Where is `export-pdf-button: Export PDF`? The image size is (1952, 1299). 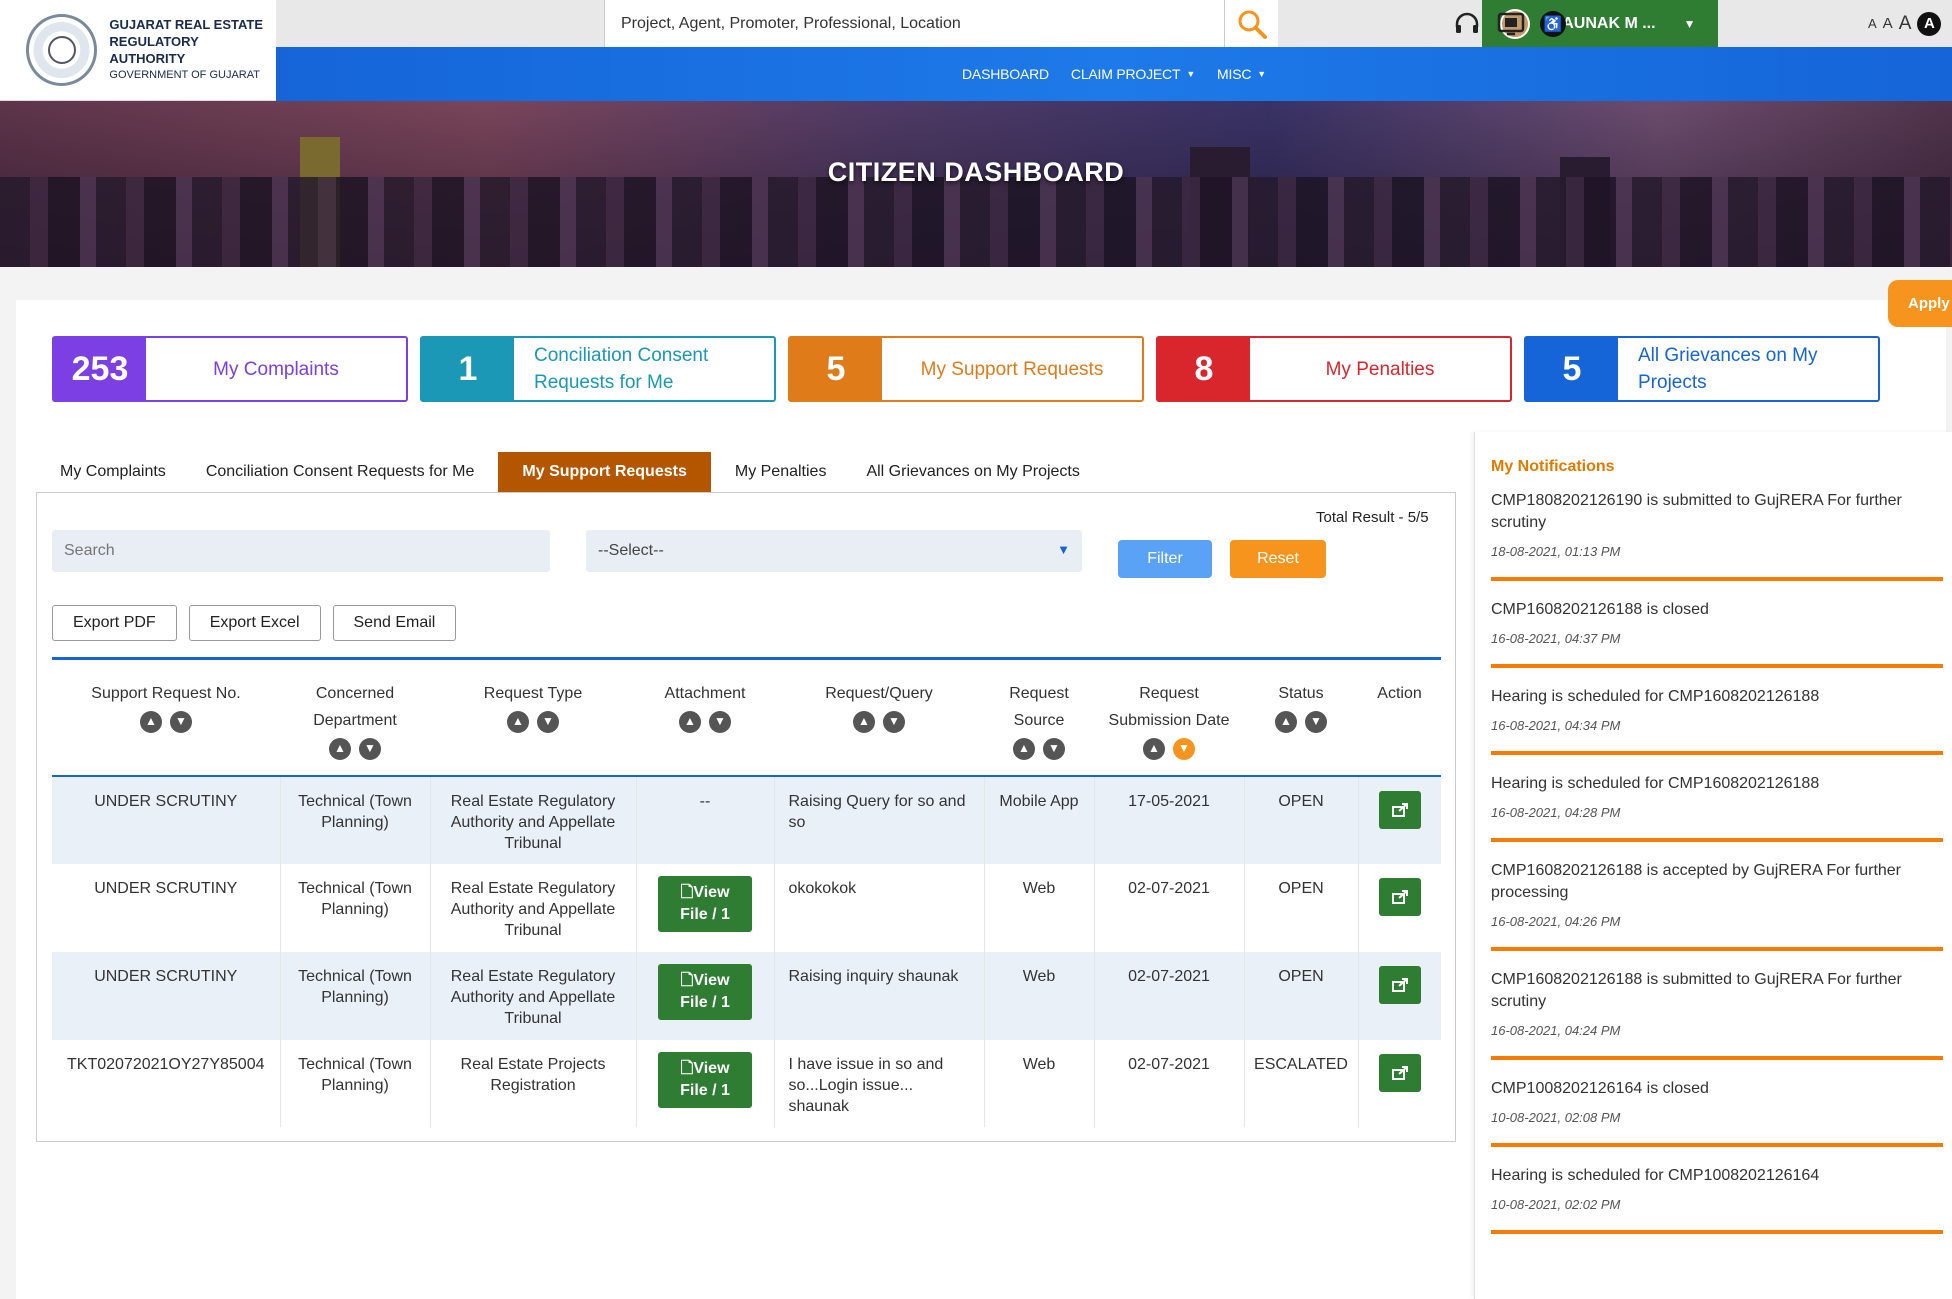 export-pdf-button: Export PDF is located at coordinates (114, 623).